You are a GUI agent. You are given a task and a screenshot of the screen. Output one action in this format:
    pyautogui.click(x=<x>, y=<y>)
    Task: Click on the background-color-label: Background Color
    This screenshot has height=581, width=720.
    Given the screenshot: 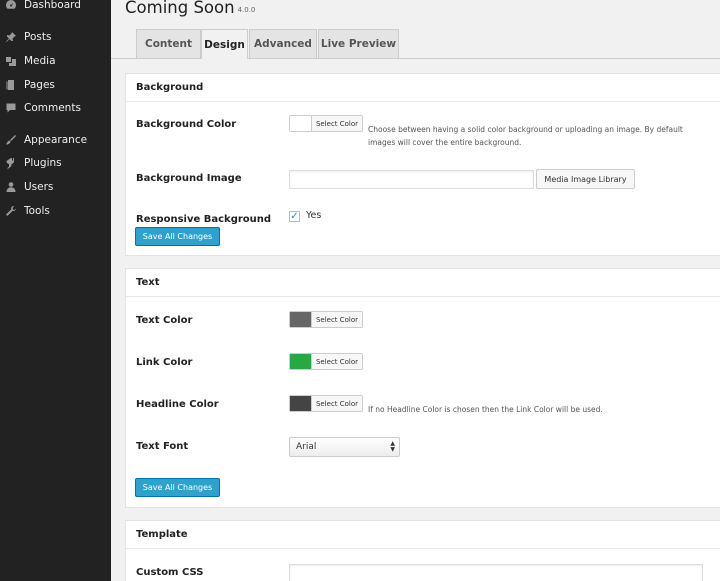 What is the action you would take?
    pyautogui.click(x=186, y=124)
    